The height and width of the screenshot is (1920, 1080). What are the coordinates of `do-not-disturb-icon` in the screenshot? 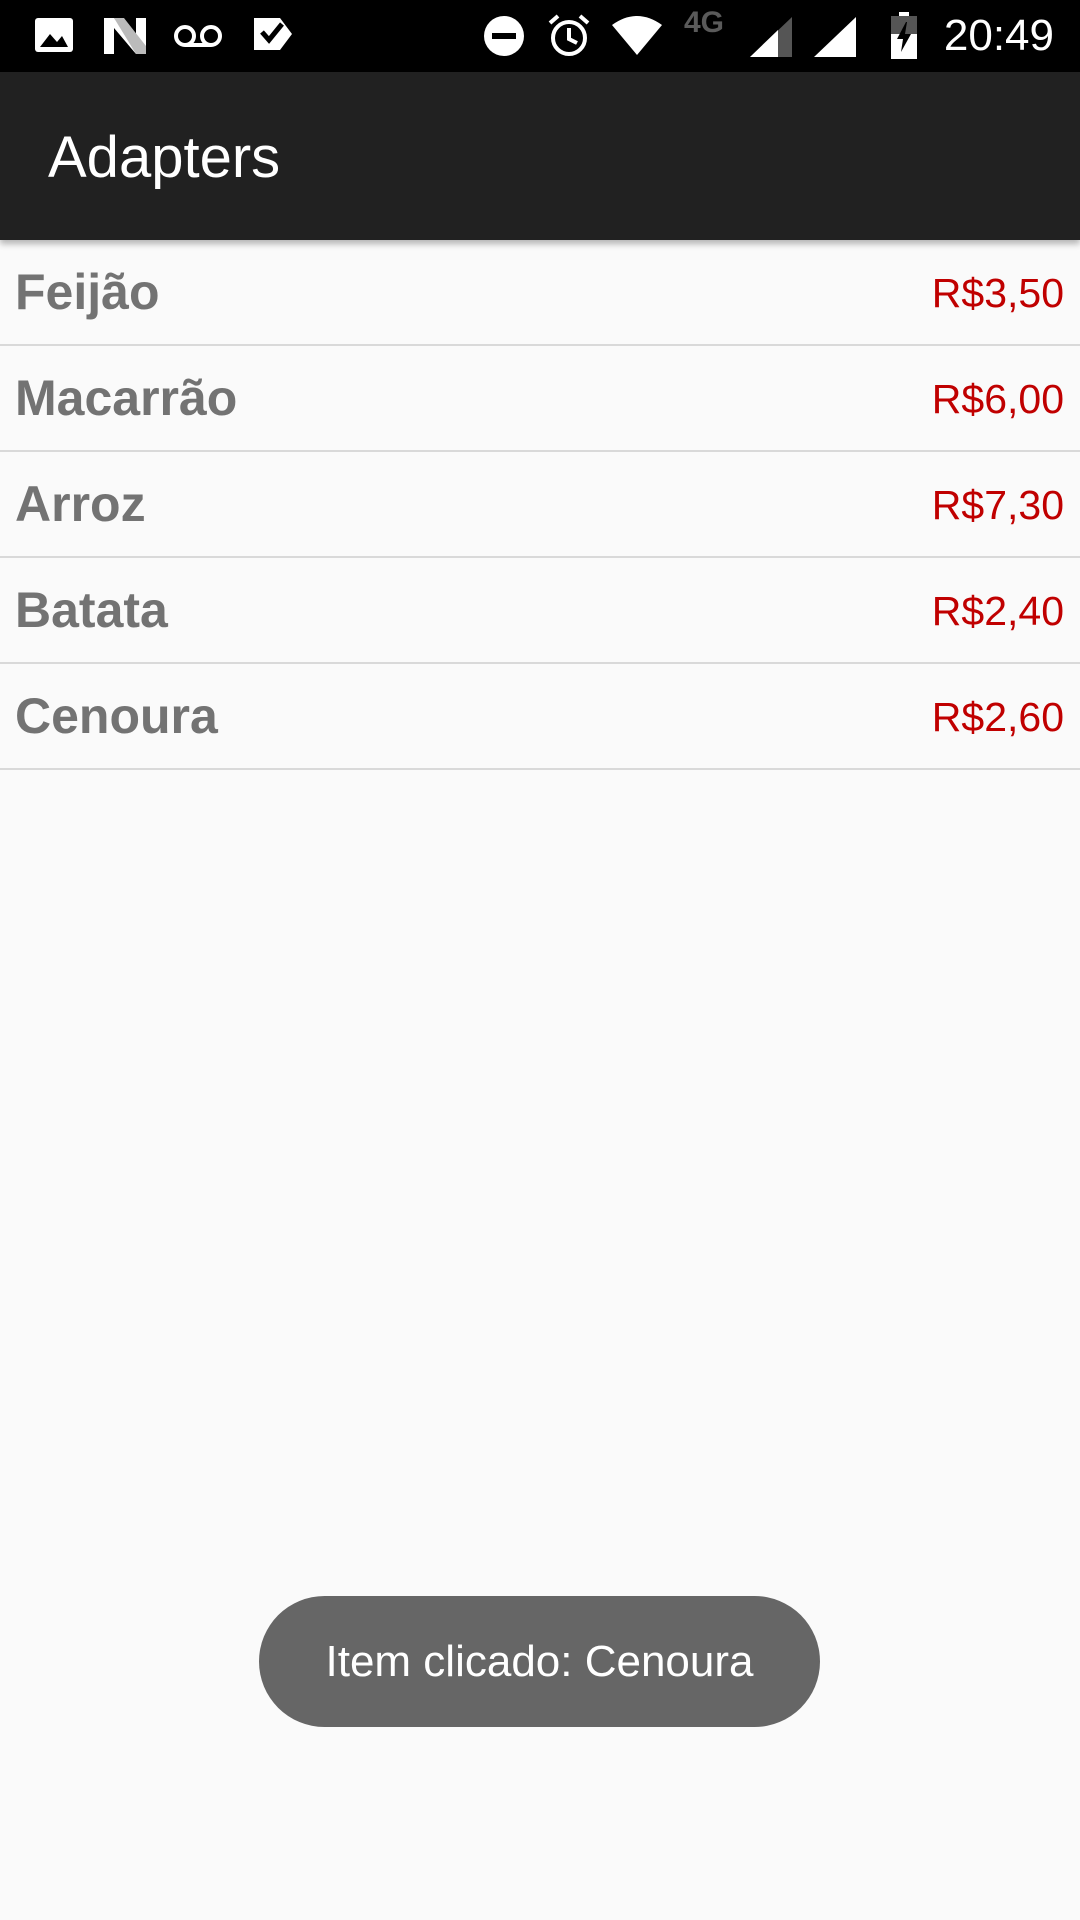 It's located at (504, 36).